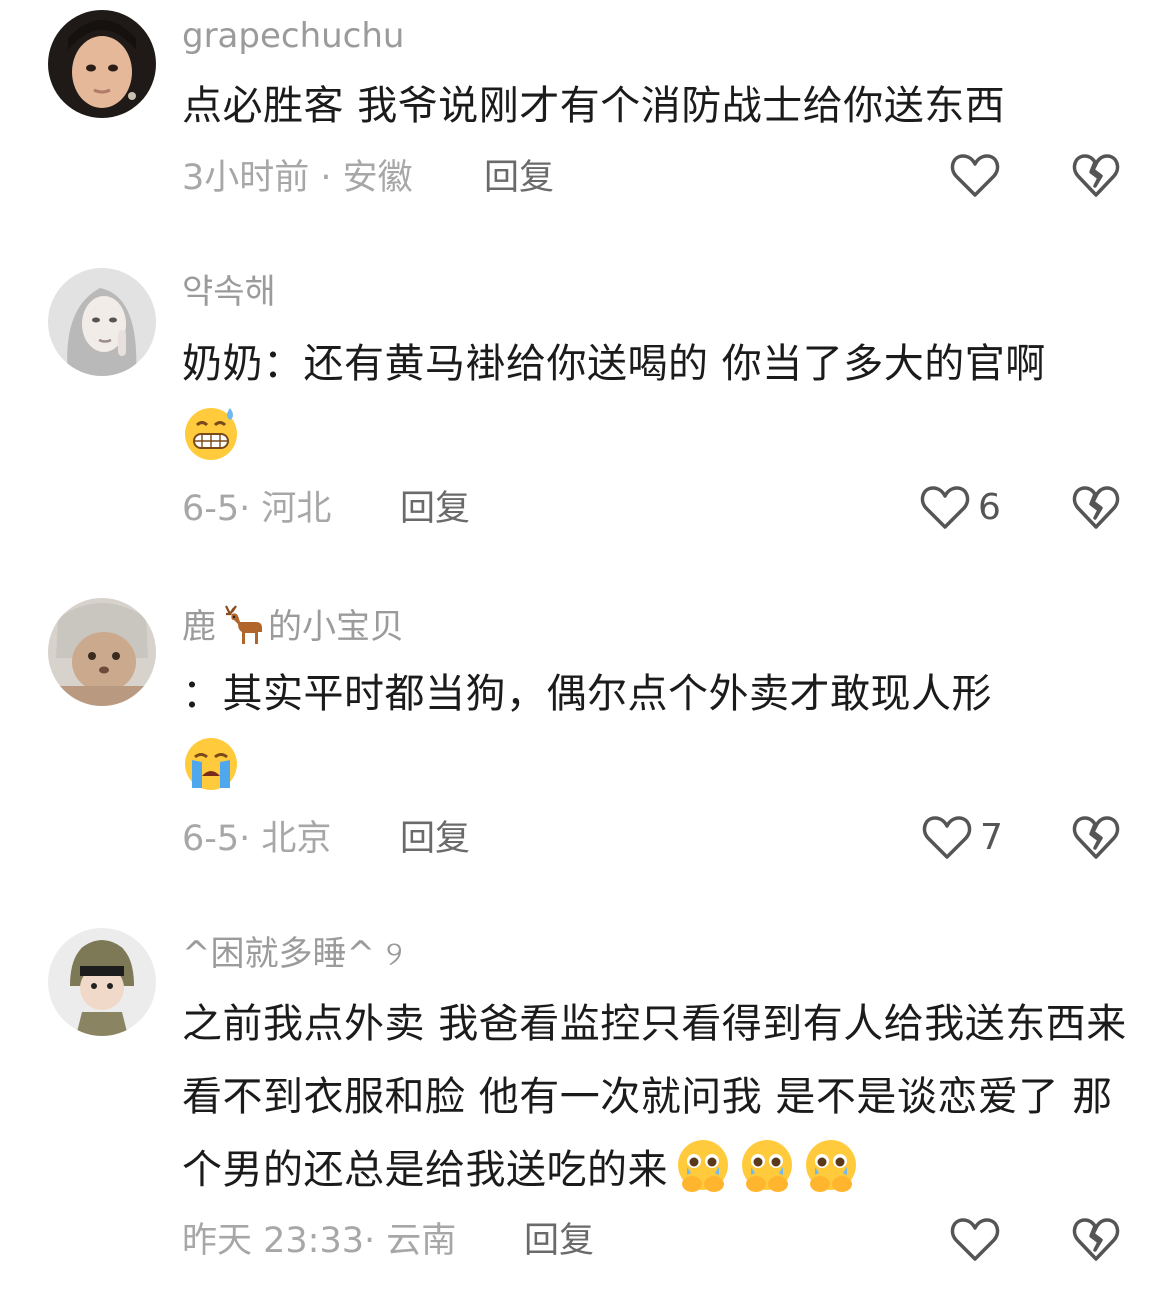 The image size is (1170, 1302). What do you see at coordinates (614, 364) in the screenshot?
I see `comment-text-content: 奶奶：还有黄马褂给你送喝的 你当了多大的官啊` at bounding box center [614, 364].